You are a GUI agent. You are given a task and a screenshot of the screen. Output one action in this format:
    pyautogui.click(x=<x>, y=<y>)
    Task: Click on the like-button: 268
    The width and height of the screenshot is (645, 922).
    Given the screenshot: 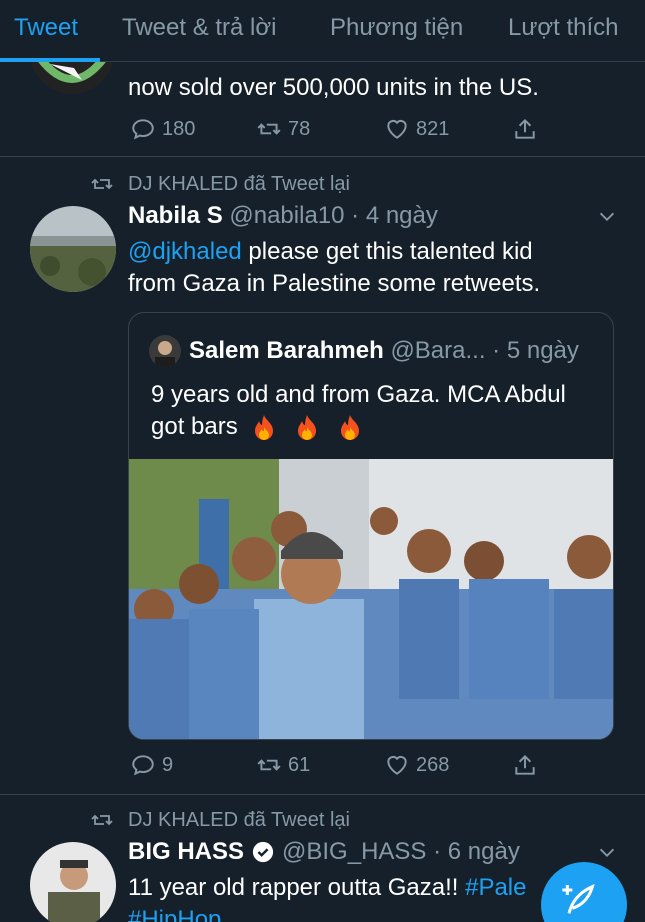 What is the action you would take?
    pyautogui.click(x=416, y=765)
    